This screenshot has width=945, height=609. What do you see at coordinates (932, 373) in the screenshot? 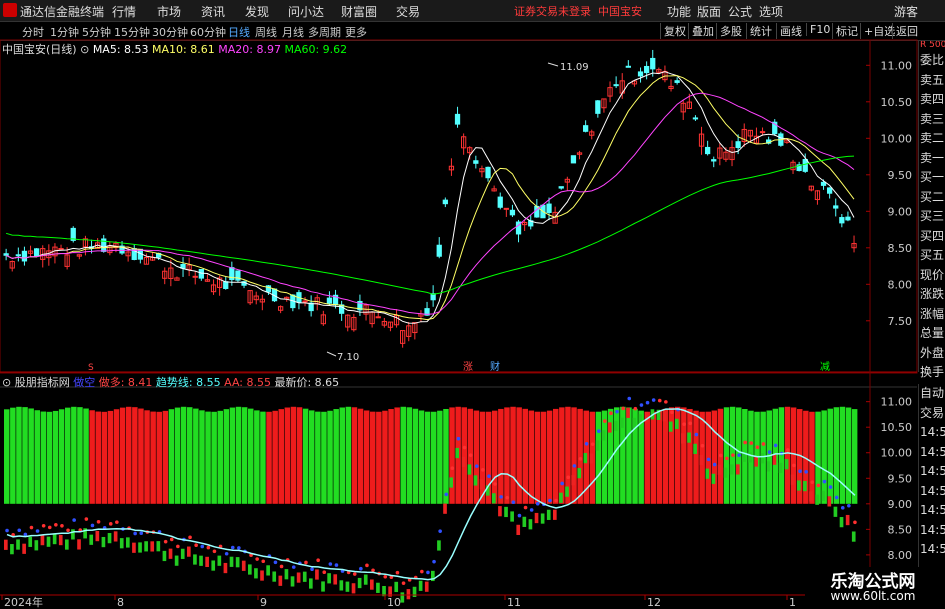
I see `sidebar-label: 换手` at bounding box center [932, 373].